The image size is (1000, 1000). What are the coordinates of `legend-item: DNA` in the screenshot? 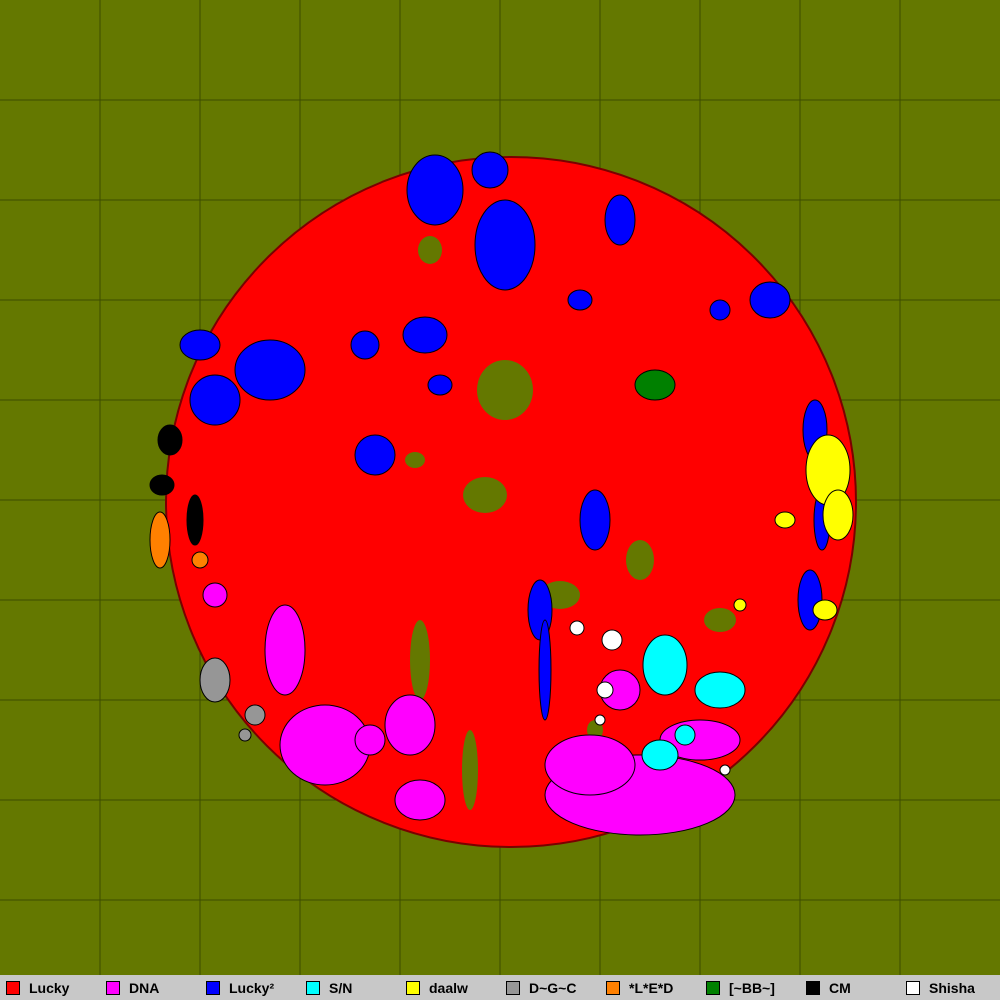 It's located at (150, 987).